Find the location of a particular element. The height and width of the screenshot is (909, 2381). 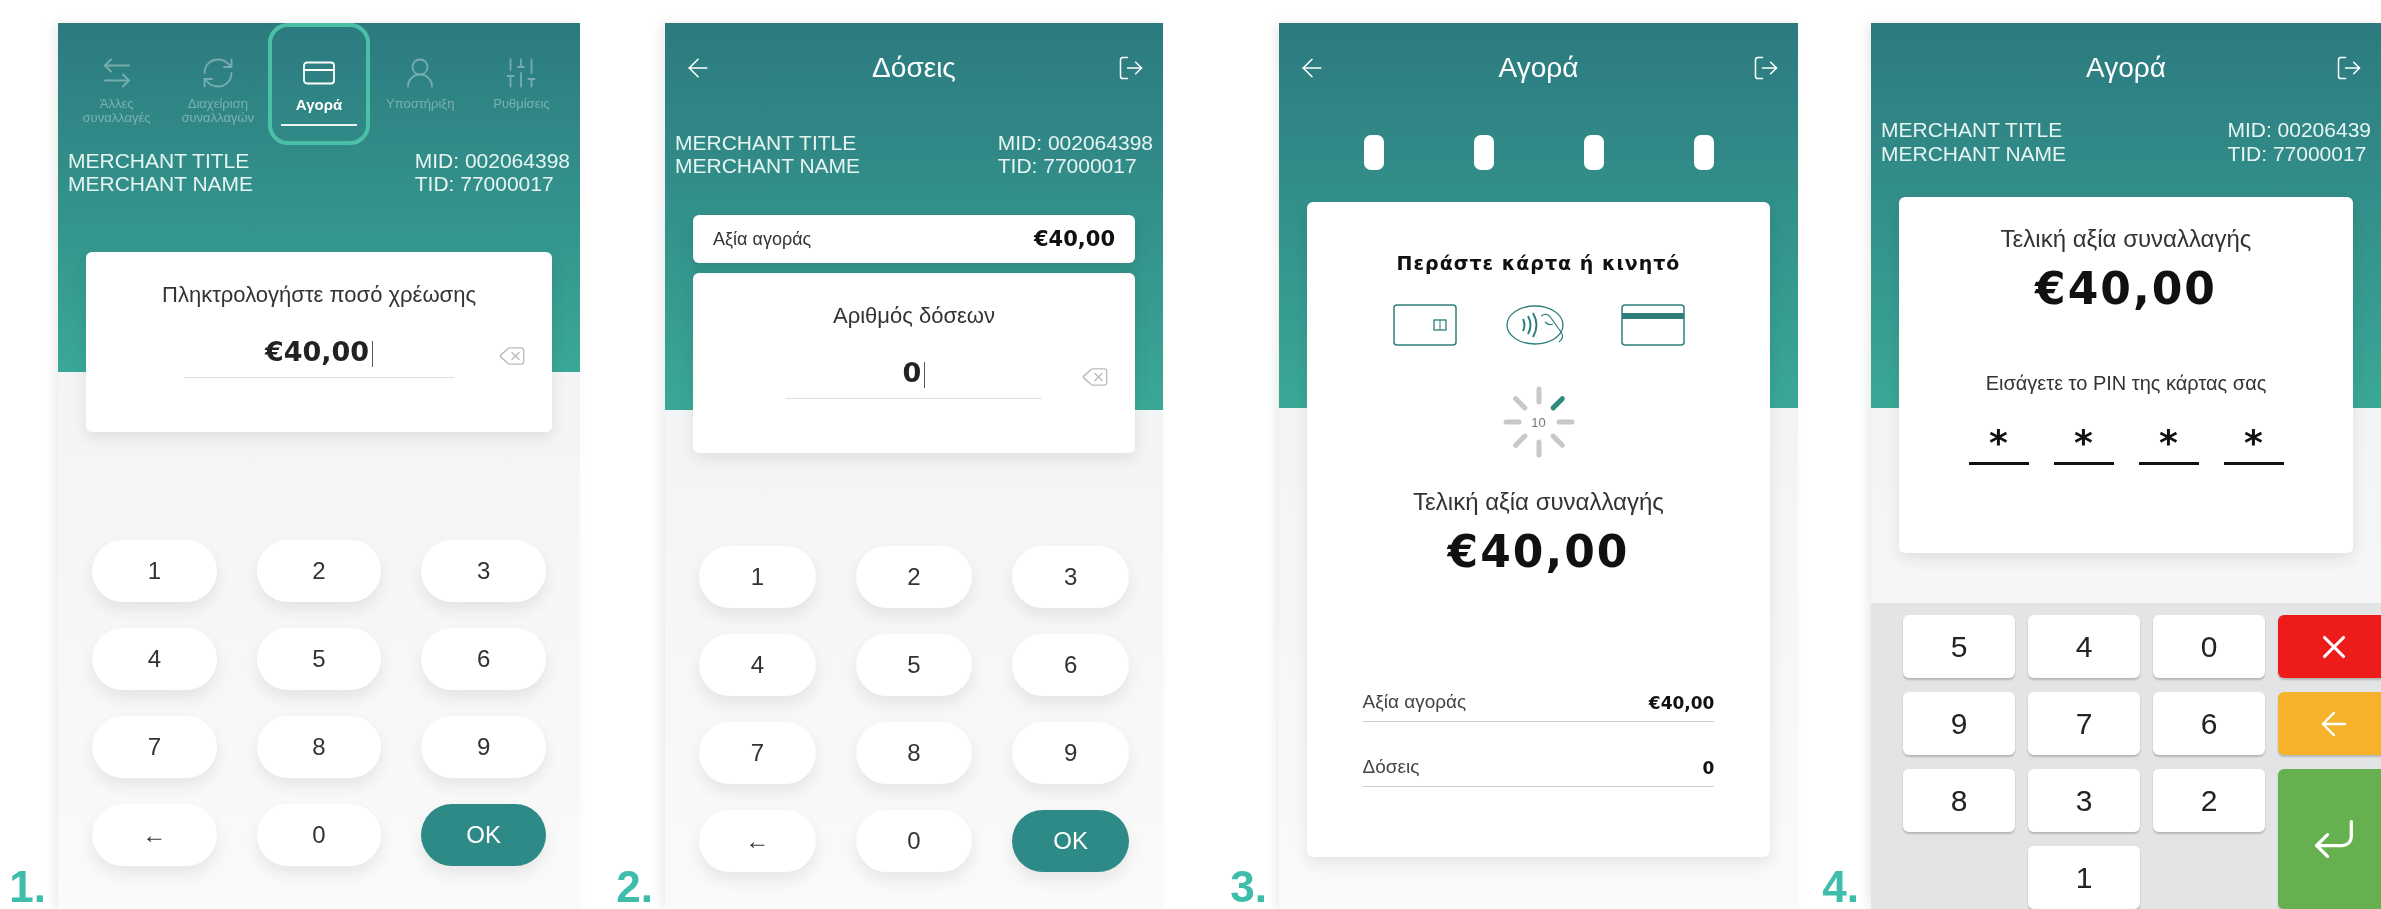

step-number: 3. is located at coordinates (1248, 887).